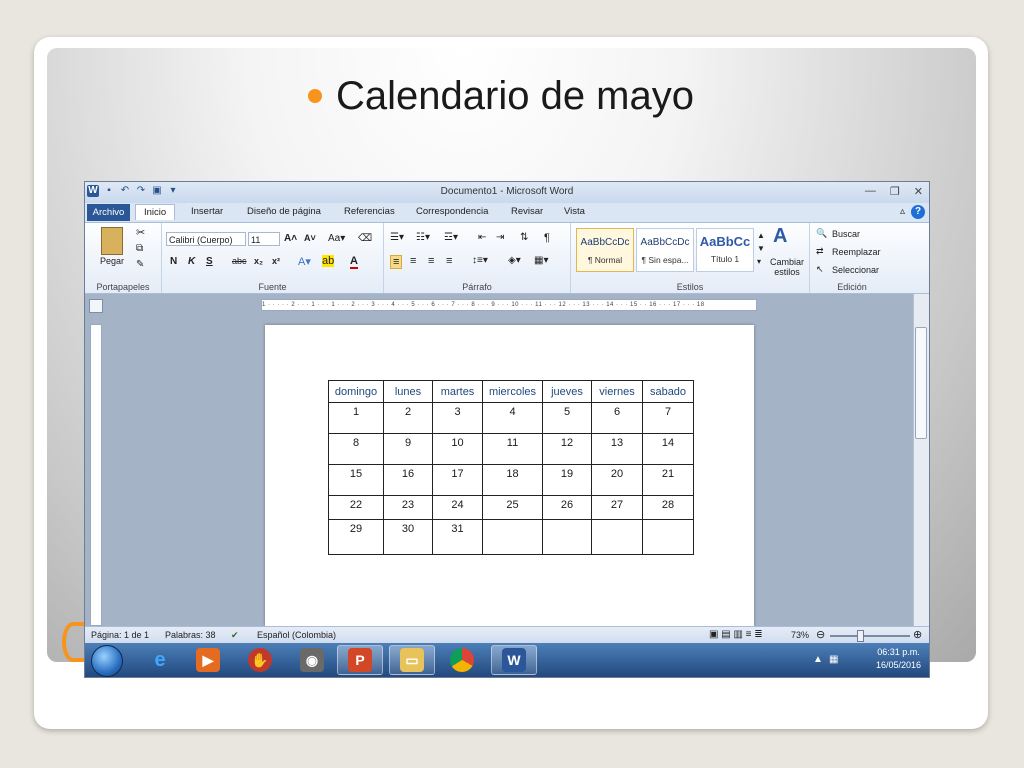  Describe the element at coordinates (258, 261) in the screenshot. I see `subscript-icon: x₂` at that location.